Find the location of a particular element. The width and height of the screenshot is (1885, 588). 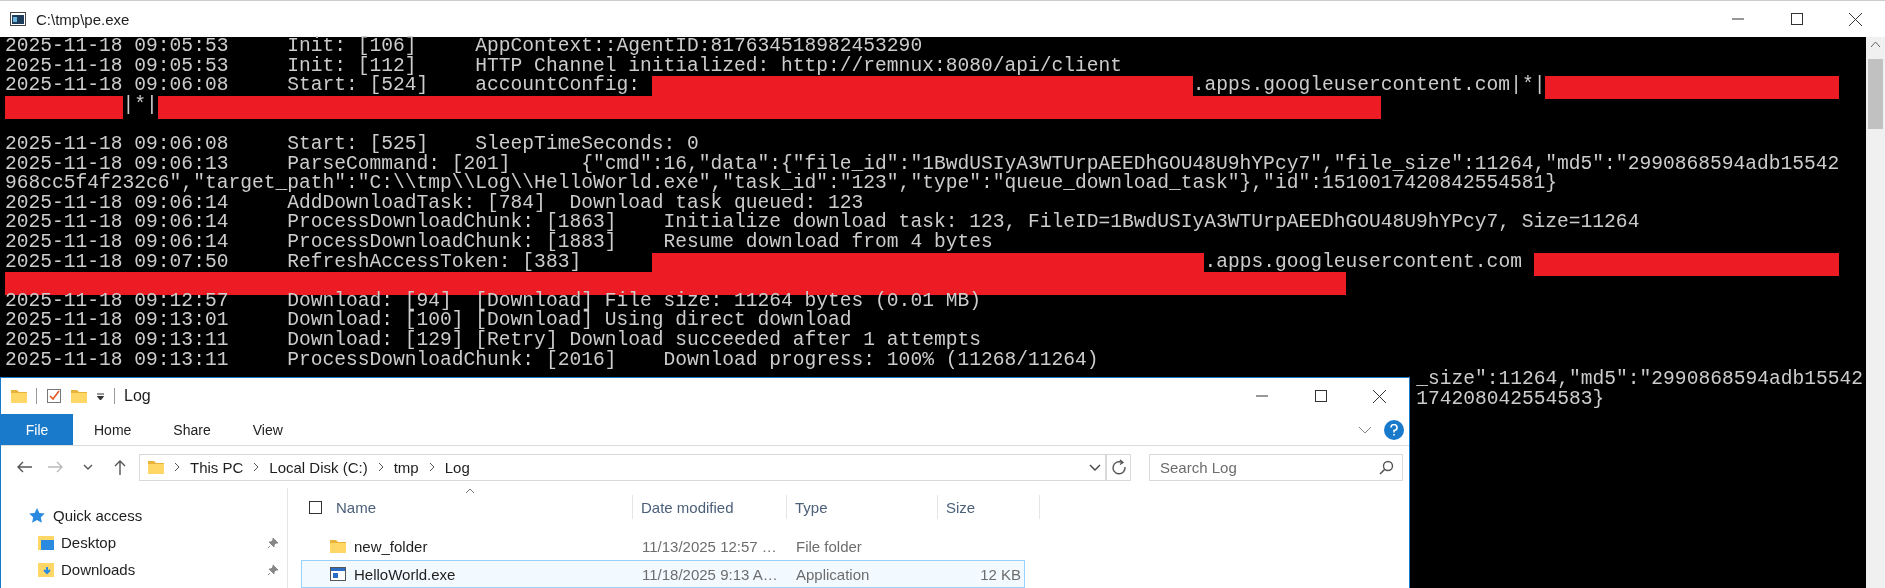

column-header: Name is located at coordinates (356, 507).